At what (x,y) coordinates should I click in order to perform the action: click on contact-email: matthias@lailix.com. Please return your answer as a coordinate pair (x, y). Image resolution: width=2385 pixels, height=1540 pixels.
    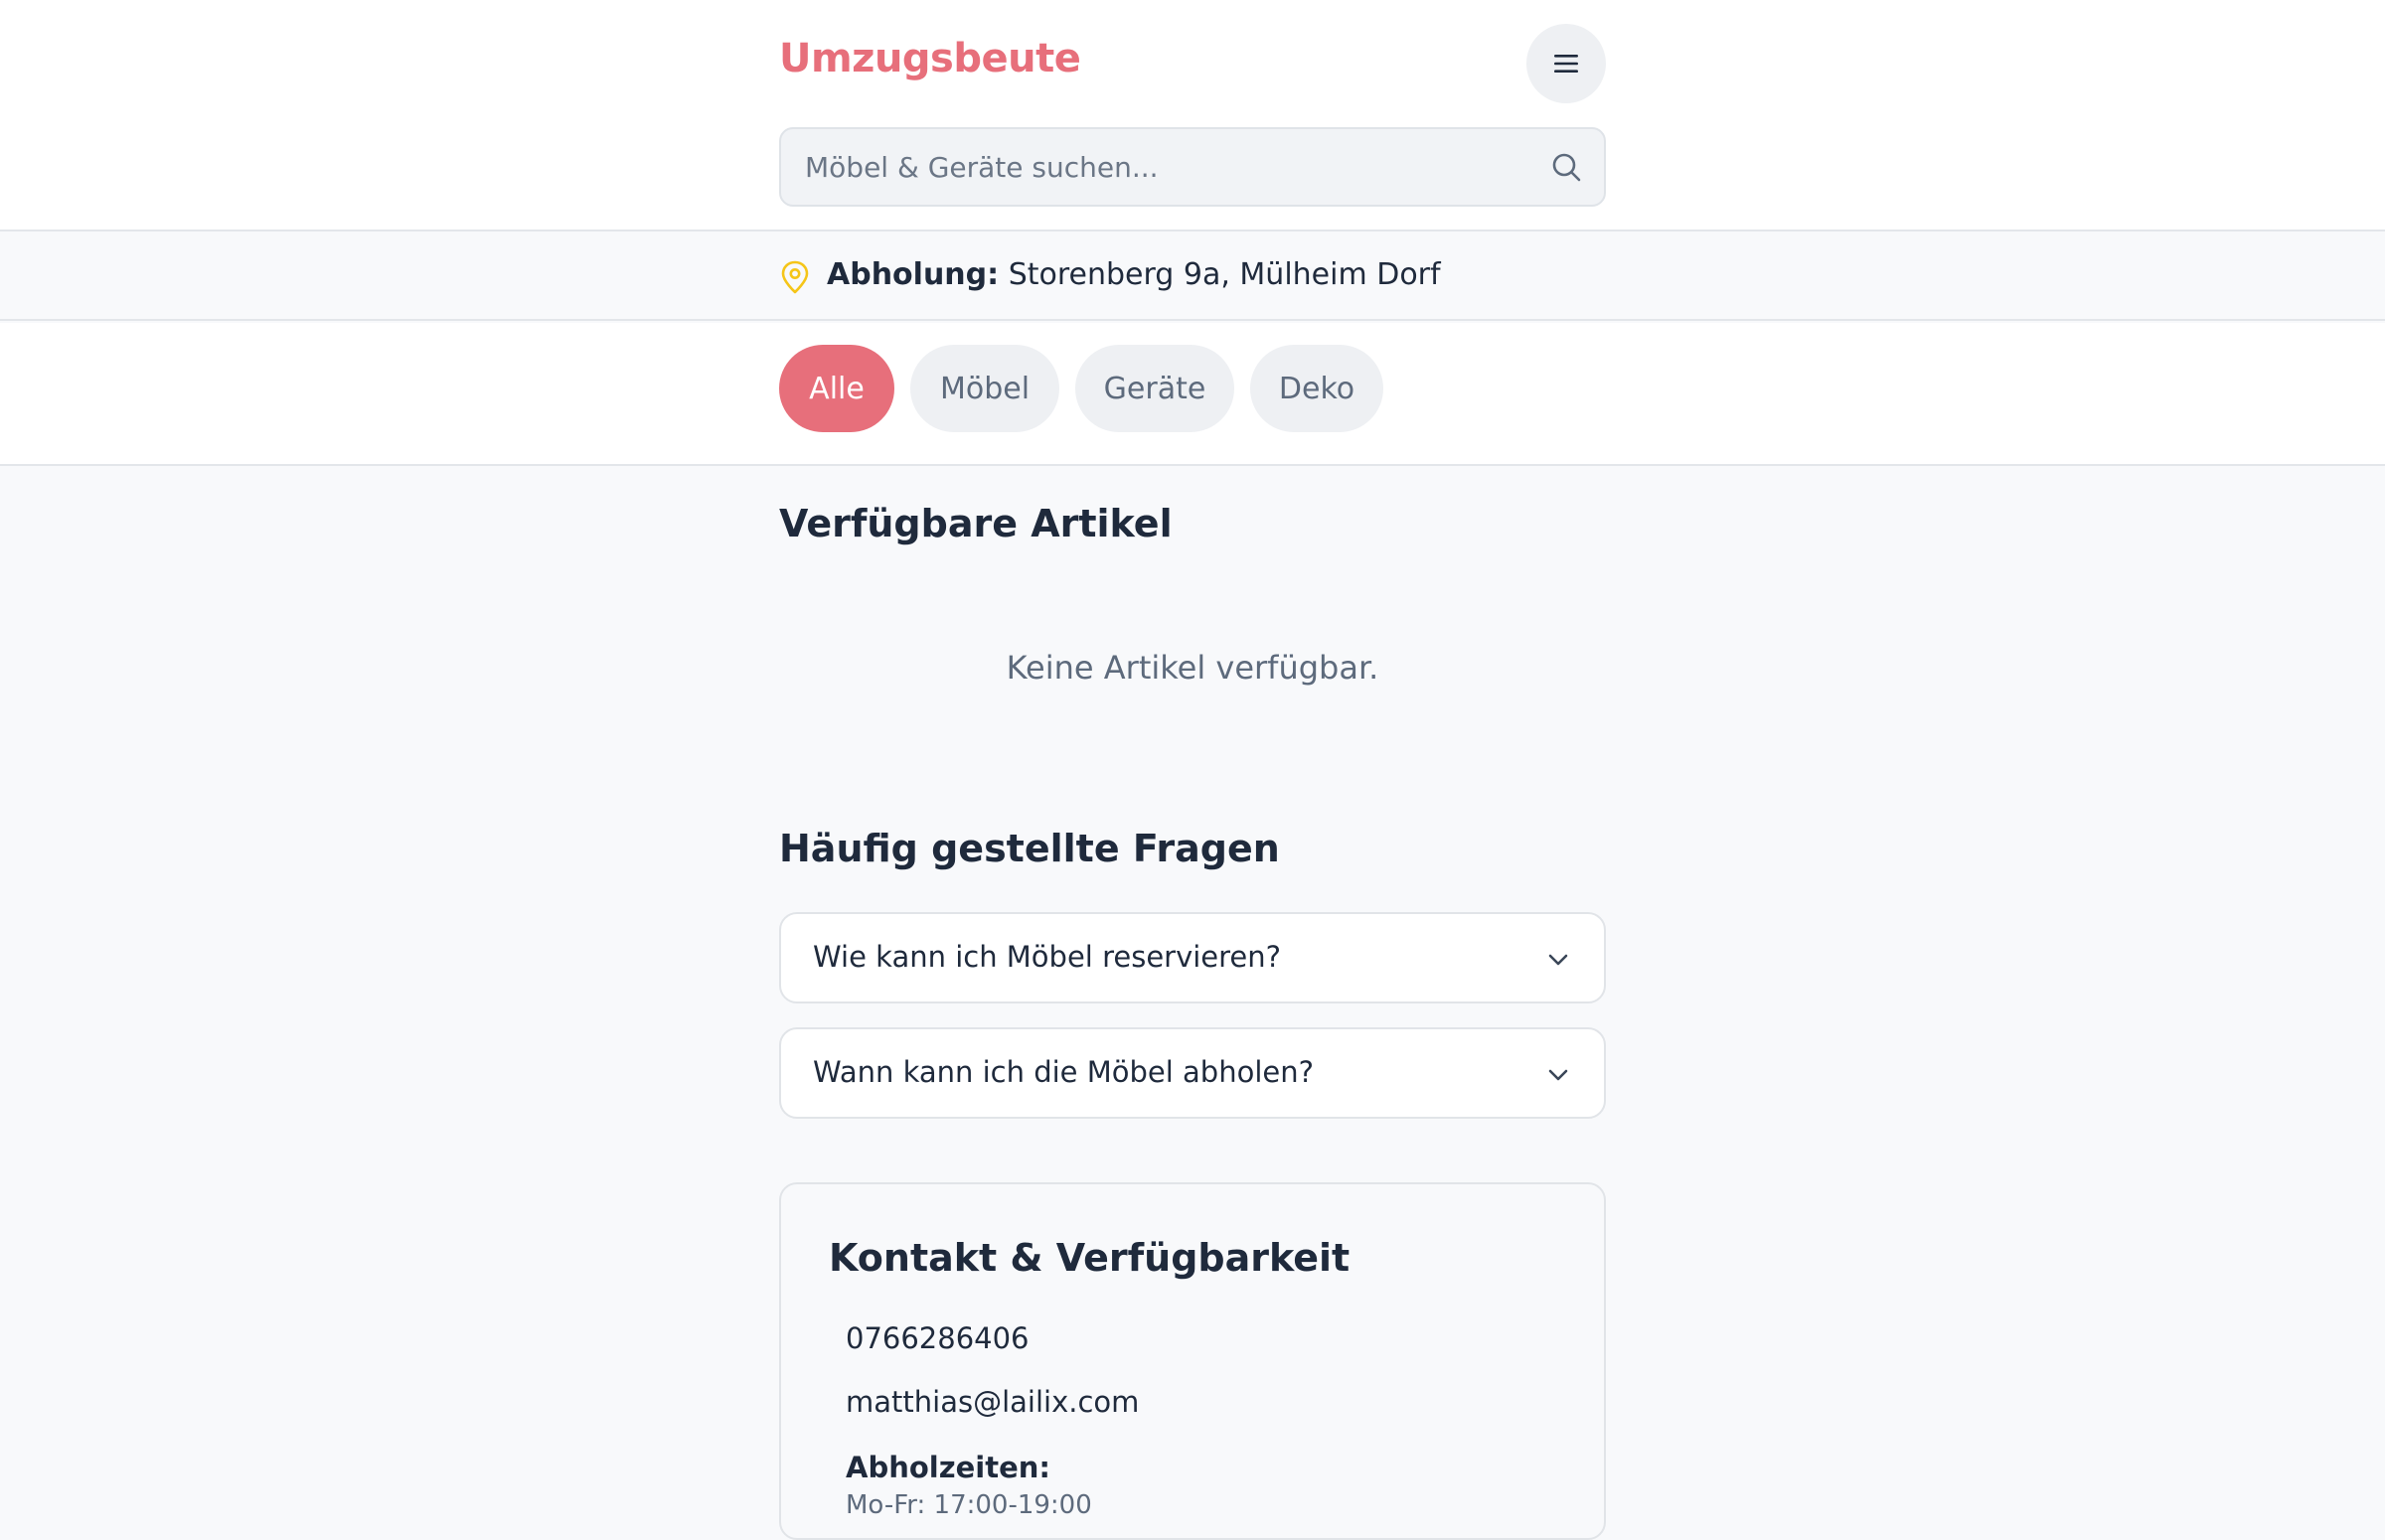
    Looking at the image, I should click on (992, 1402).